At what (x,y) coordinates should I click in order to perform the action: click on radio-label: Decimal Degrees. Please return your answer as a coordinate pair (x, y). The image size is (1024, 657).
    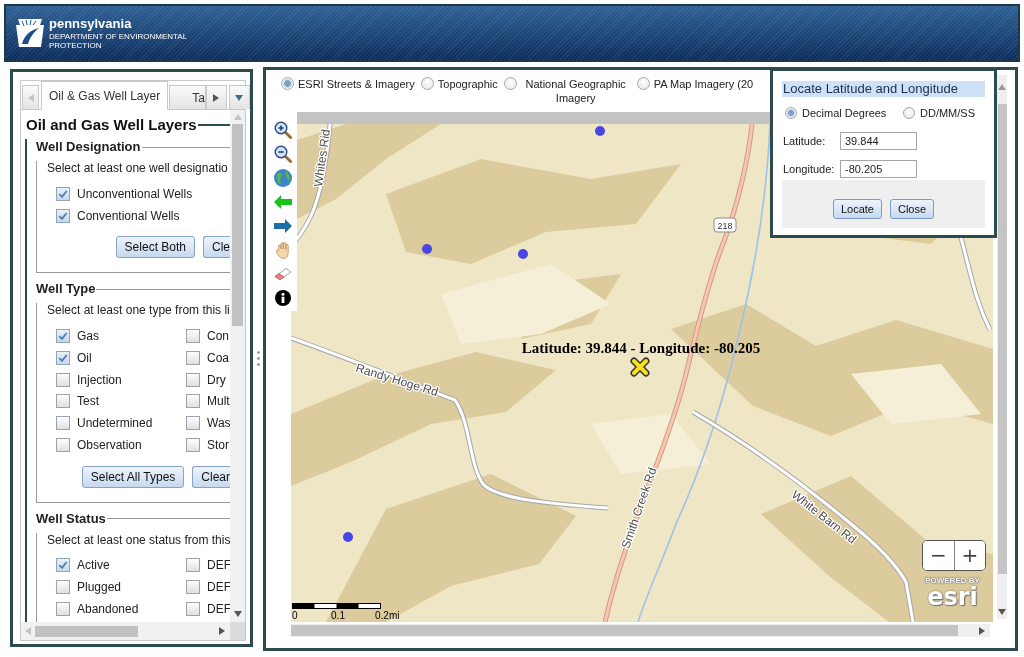
    Looking at the image, I should click on (844, 113).